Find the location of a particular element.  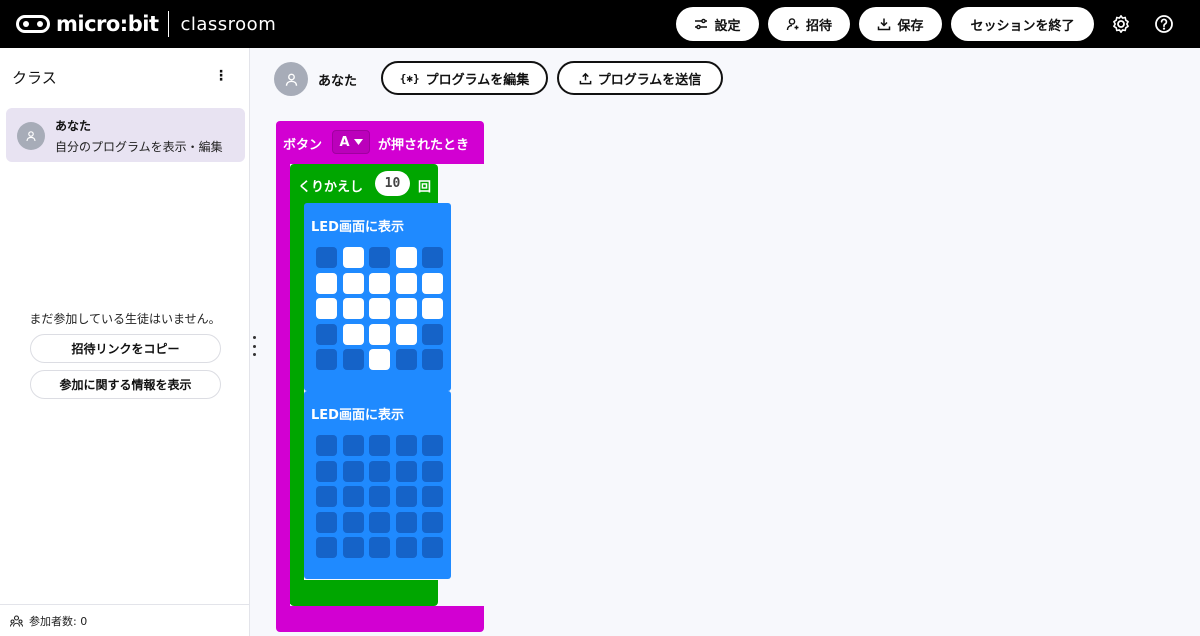

button-select-dropdown: A is located at coordinates (351, 142).